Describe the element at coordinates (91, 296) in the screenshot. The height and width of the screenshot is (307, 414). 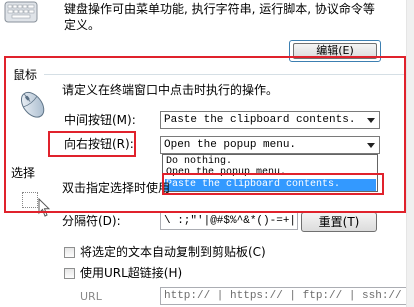
I see `url-field-label: URL` at that location.